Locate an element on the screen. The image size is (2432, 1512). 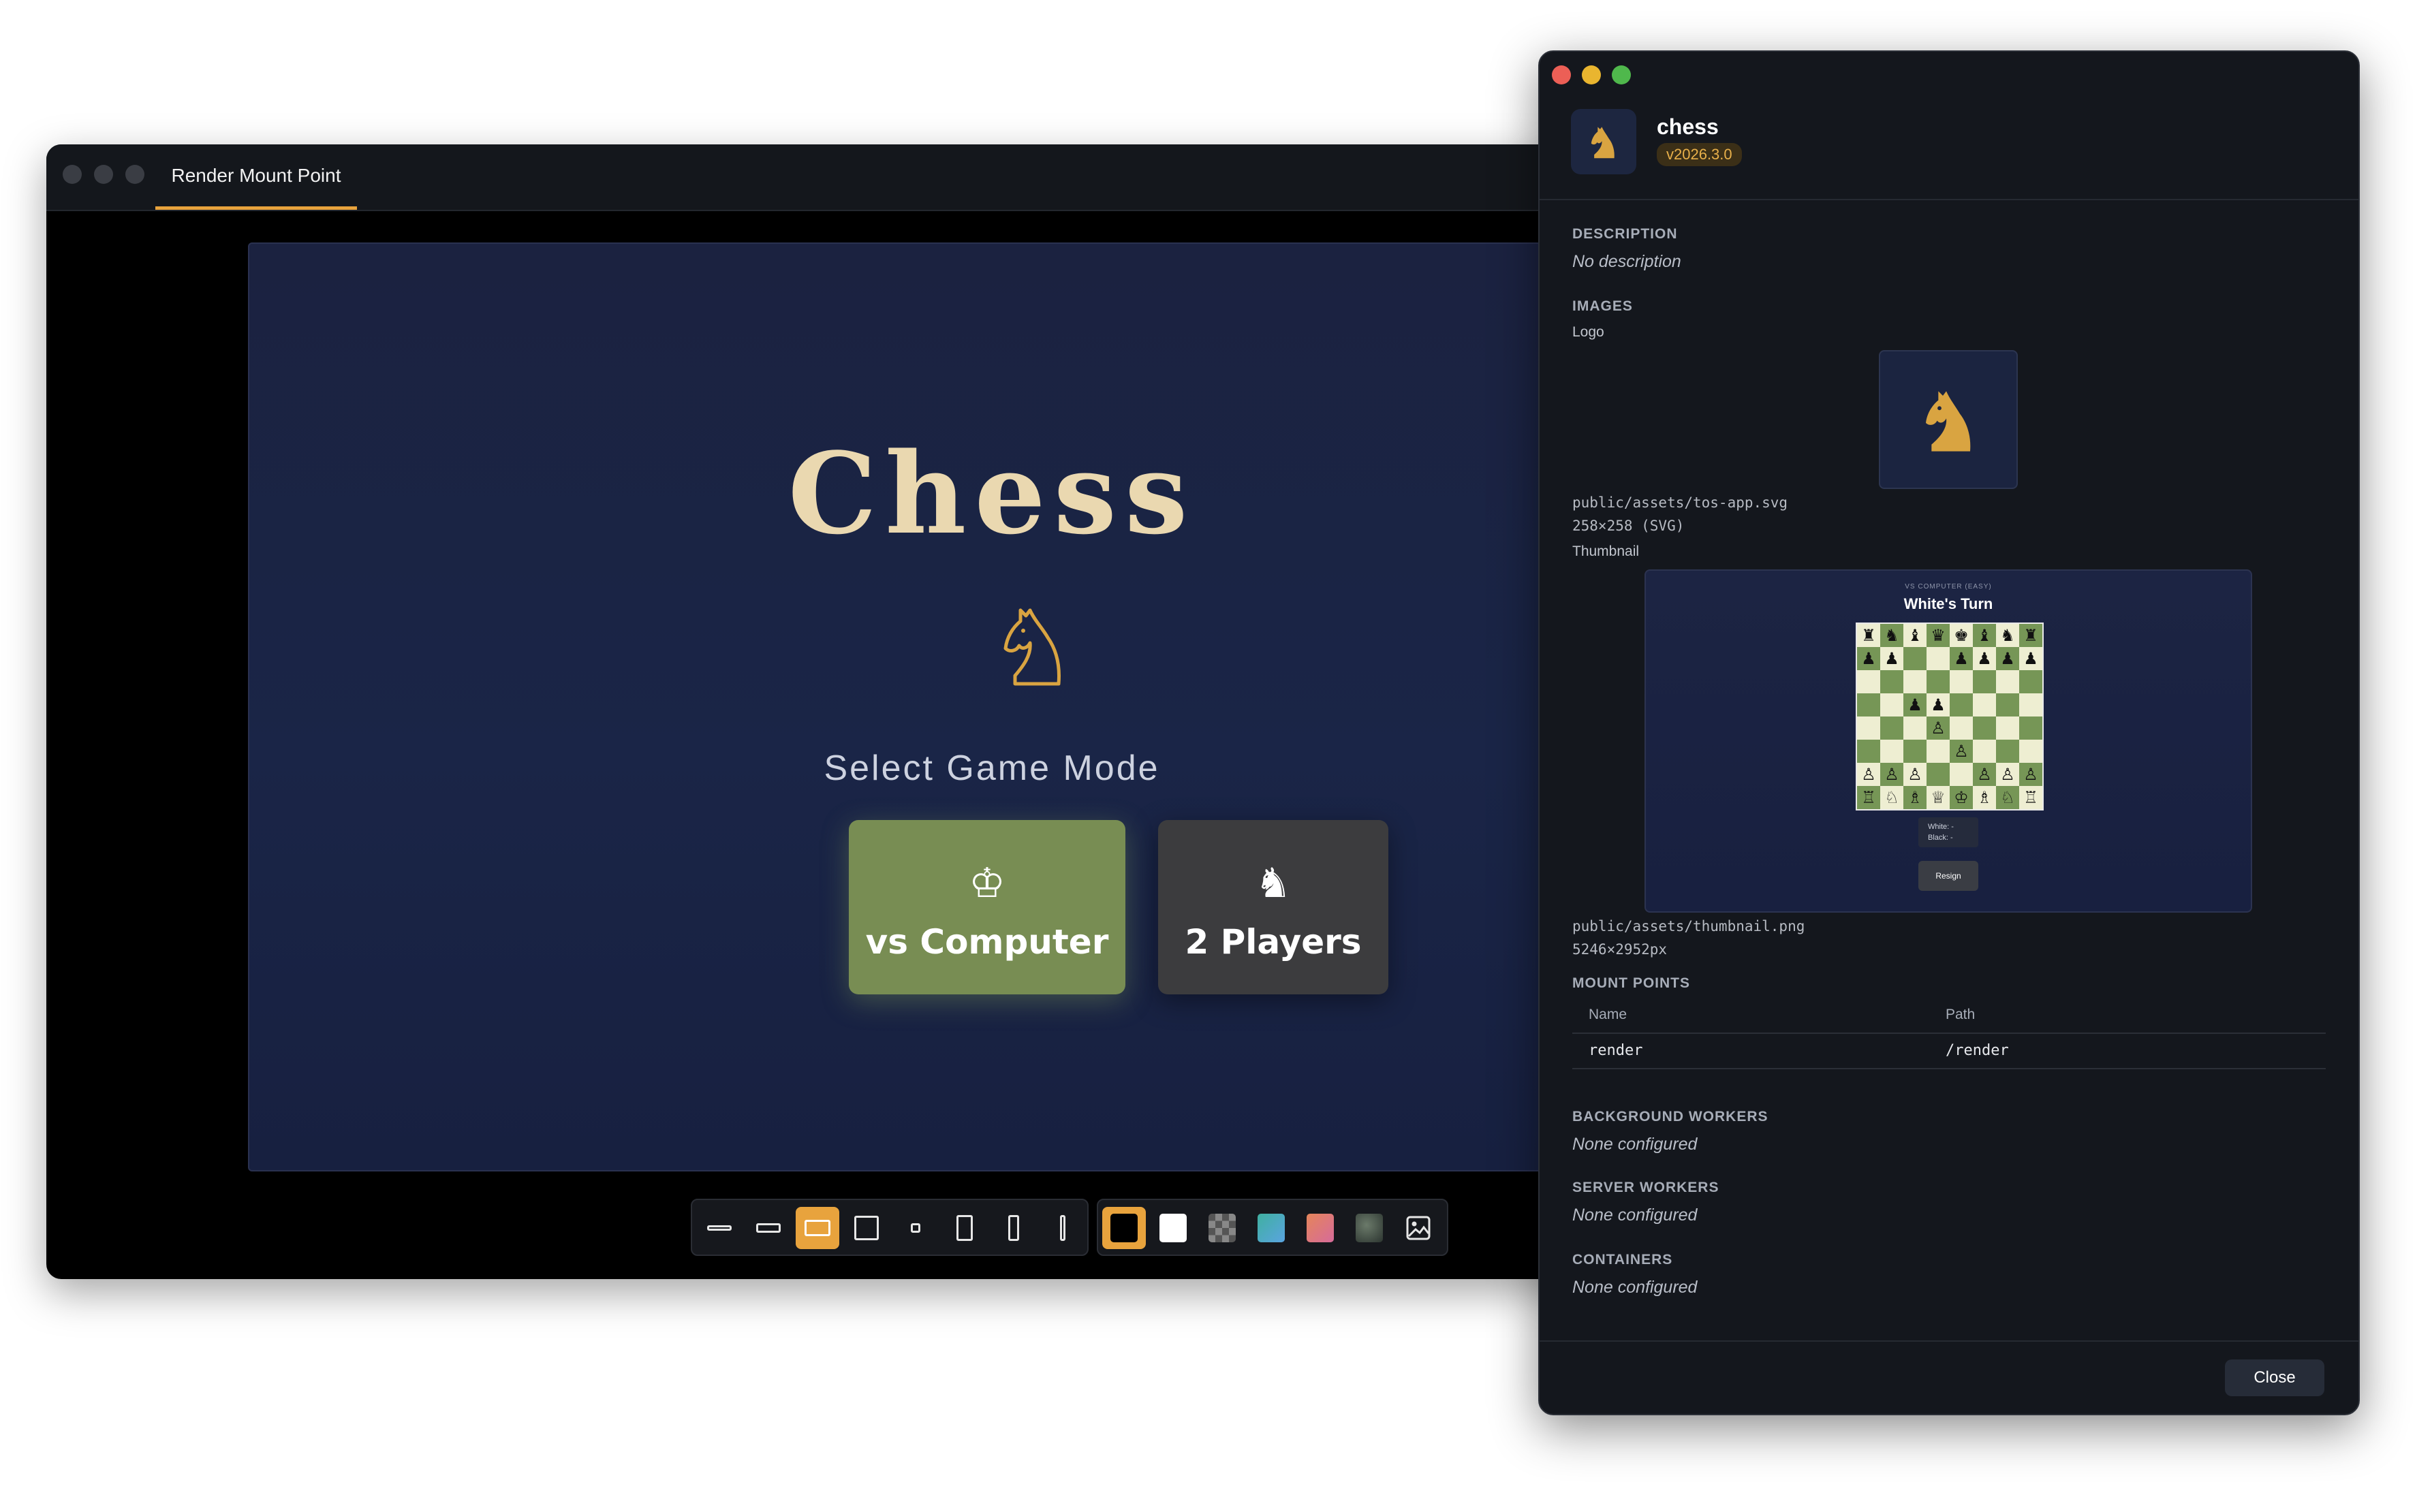
bg-checker-button is located at coordinates (1222, 1228).